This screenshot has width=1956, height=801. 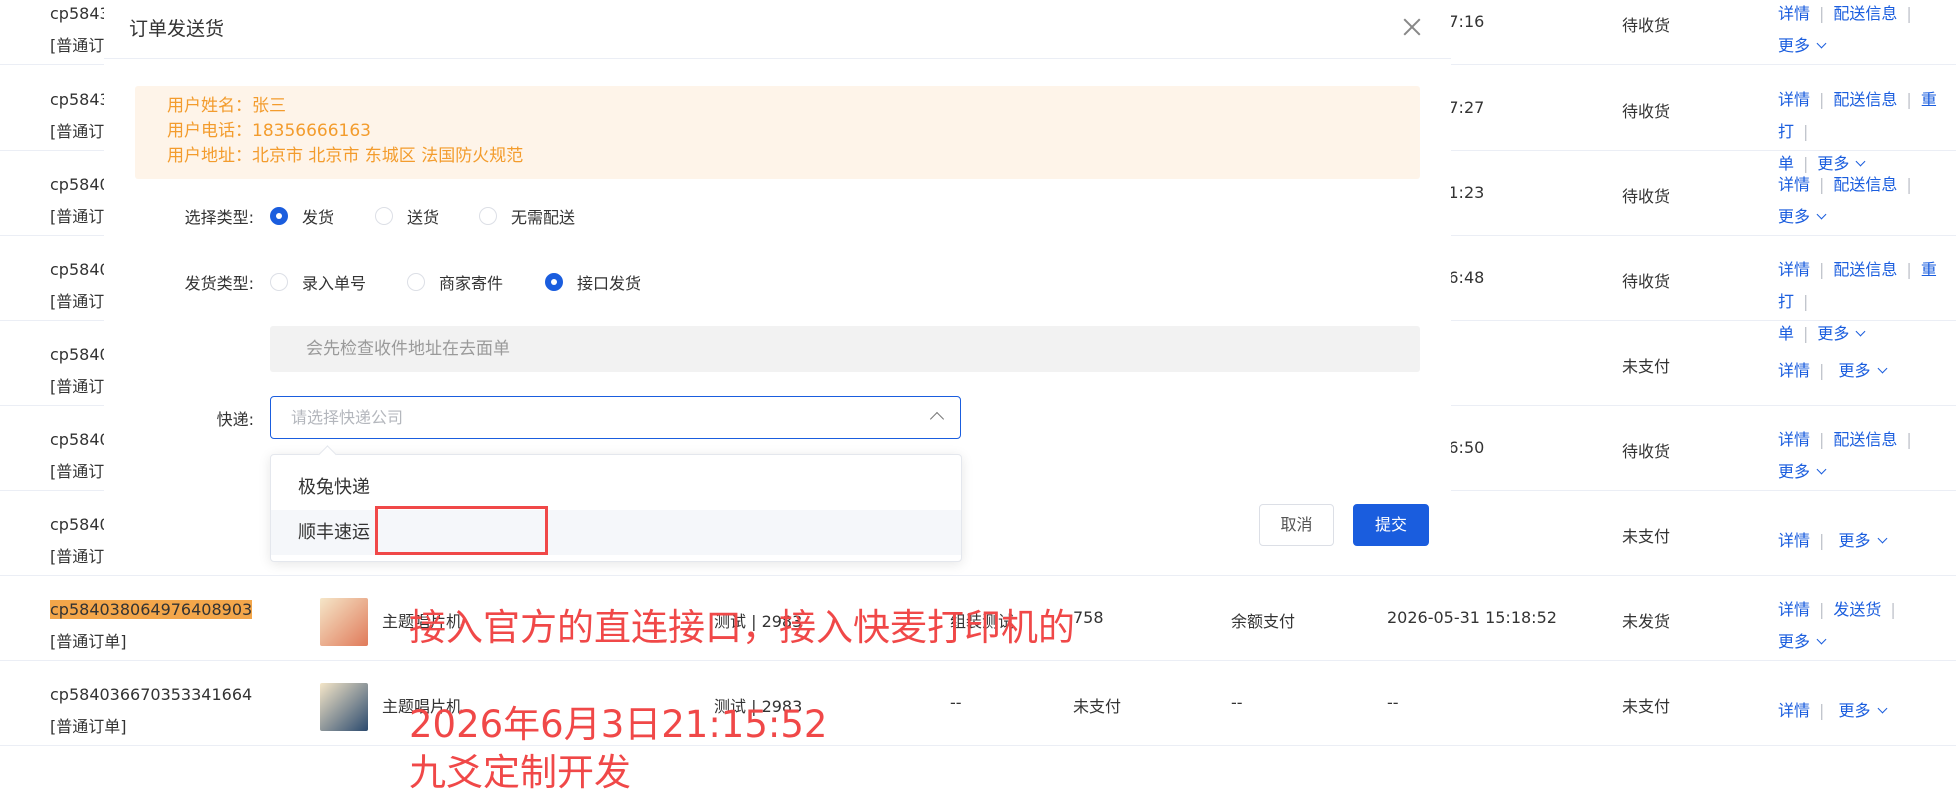 I want to click on annotation-date: 2026年6月3日21:15:52, so click(x=618, y=724).